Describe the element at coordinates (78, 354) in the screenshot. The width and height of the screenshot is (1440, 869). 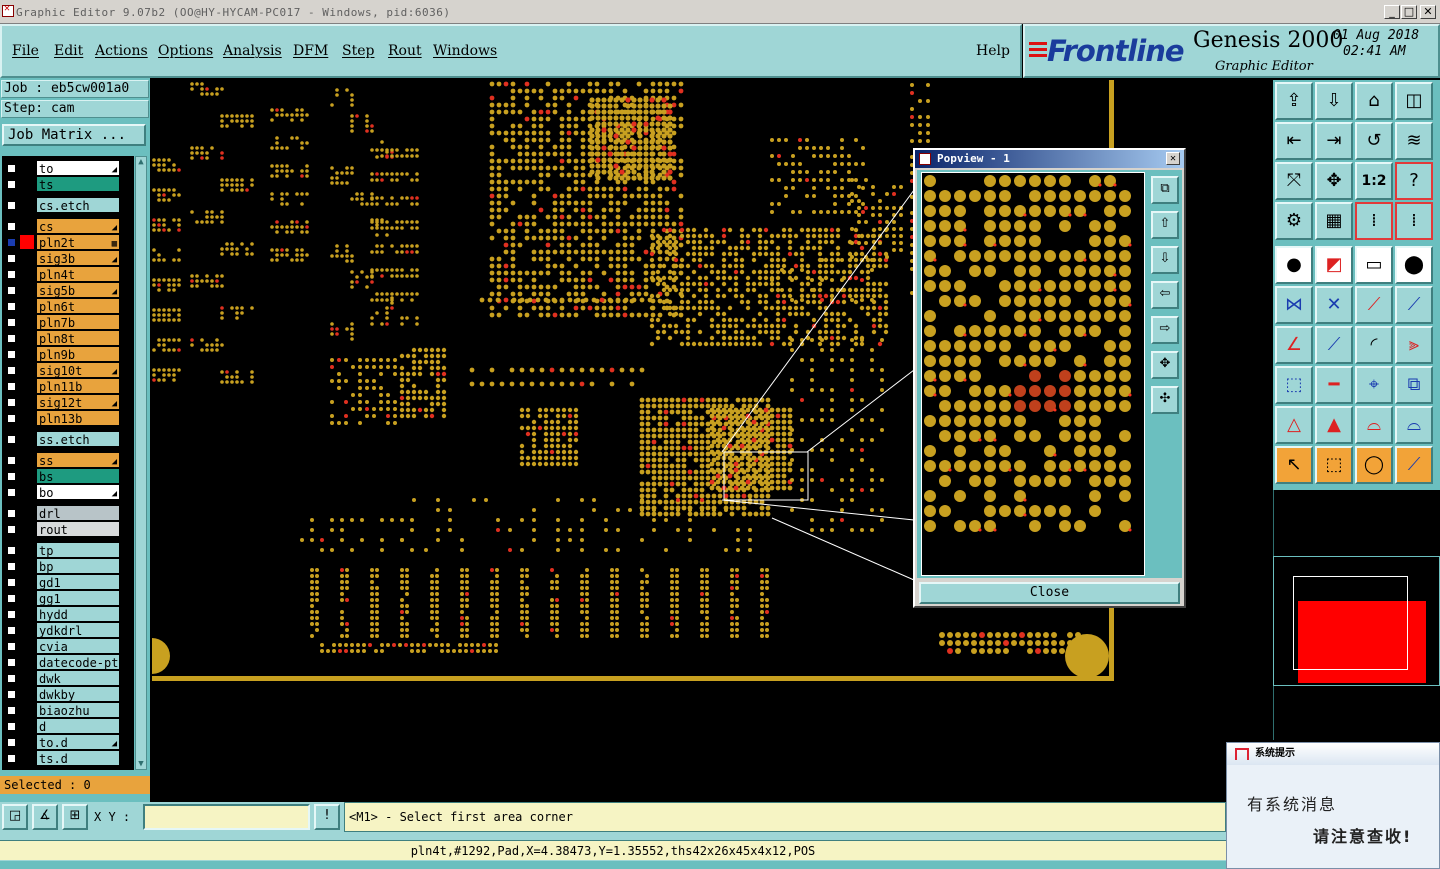
I see `layer-name: pln9b` at that location.